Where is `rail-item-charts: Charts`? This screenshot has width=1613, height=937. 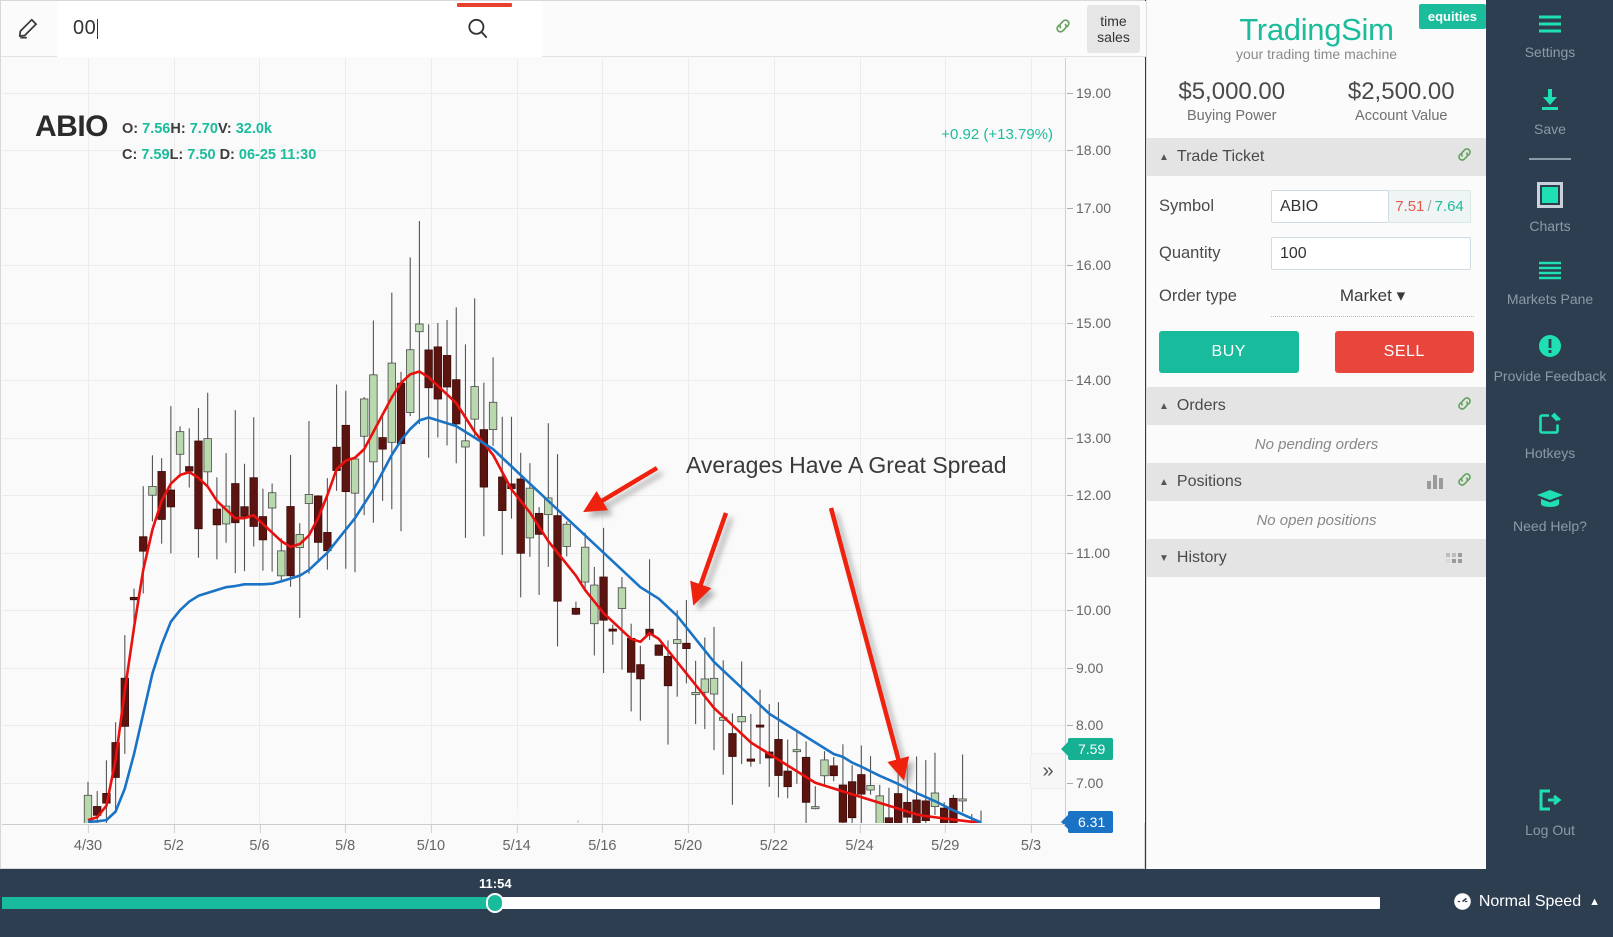 rail-item-charts: Charts is located at coordinates (1550, 207).